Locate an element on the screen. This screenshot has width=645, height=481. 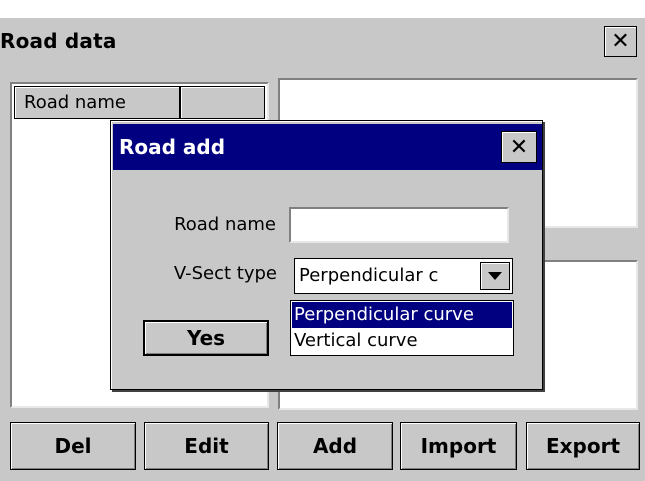
edit-button: Edit is located at coordinates (206, 446).